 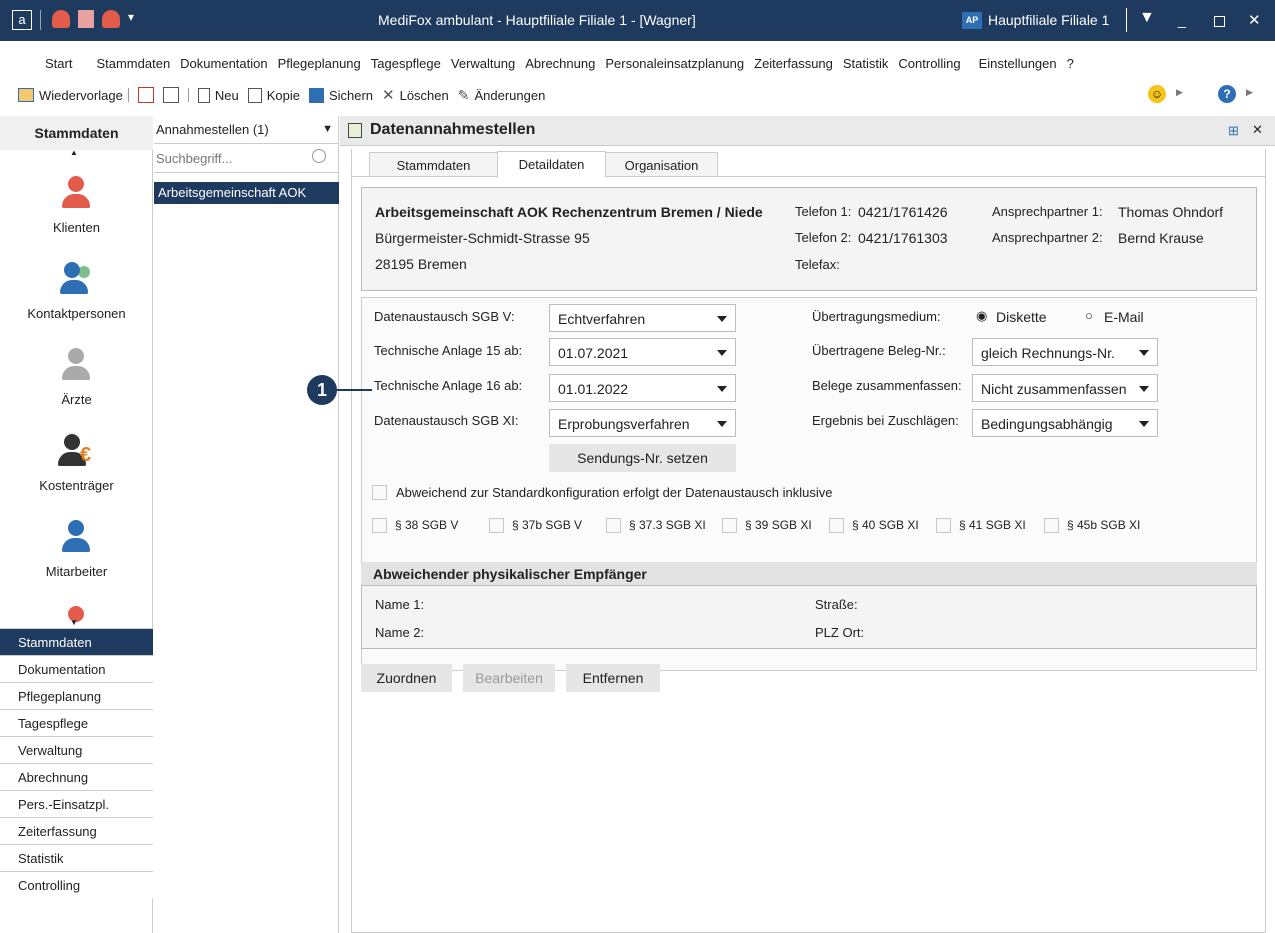 I want to click on module-stammdaten: Stammdaten, so click(x=76, y=641).